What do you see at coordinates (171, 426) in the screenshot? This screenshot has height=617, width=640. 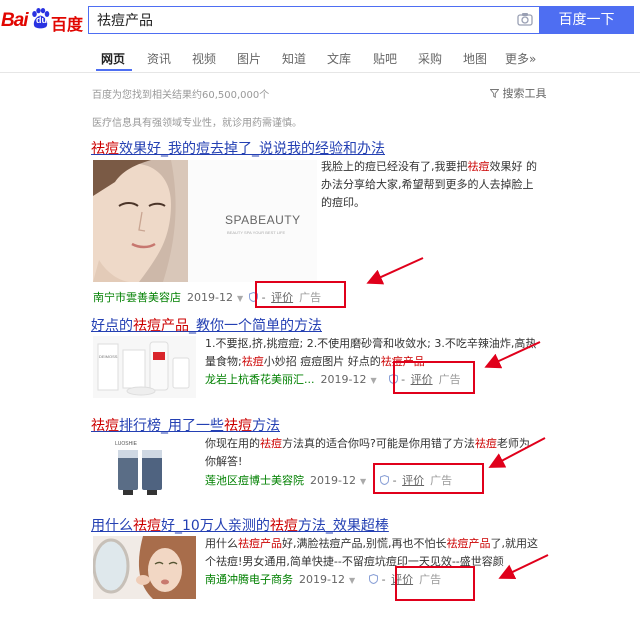 I see `title-text: 排行榜_用了一些` at bounding box center [171, 426].